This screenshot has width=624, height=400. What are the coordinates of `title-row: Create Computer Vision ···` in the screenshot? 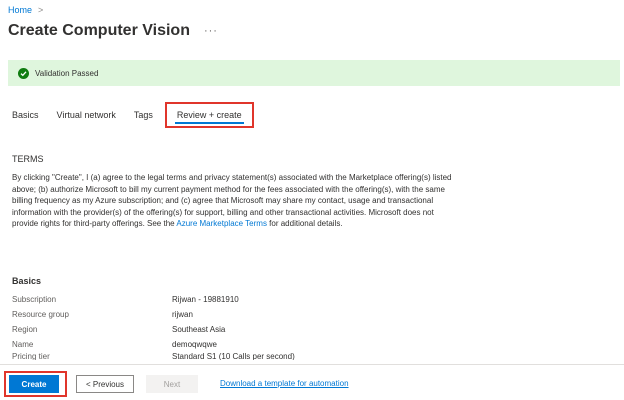 It's located at (113, 31).